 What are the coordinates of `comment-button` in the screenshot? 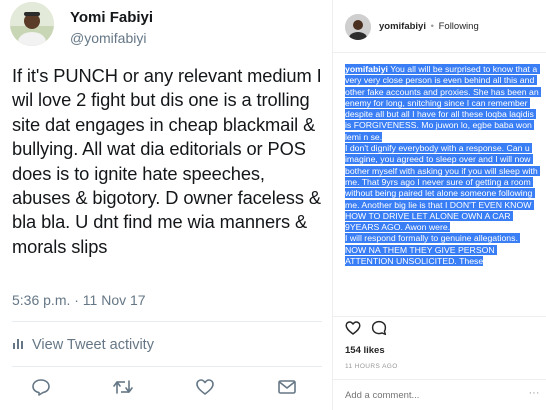 It's located at (379, 328).